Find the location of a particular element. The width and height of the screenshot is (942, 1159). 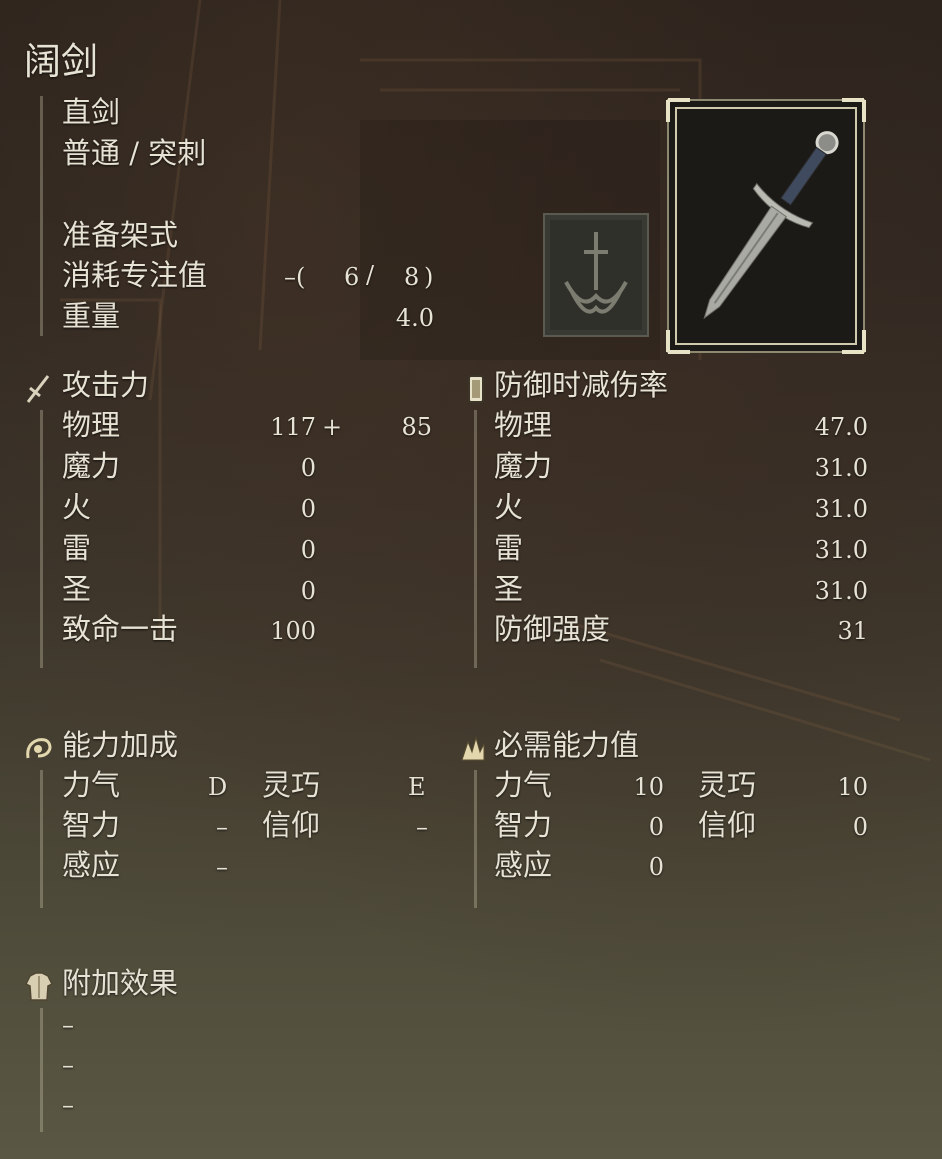

fp-cost-value2: 8 is located at coordinates (412, 277).